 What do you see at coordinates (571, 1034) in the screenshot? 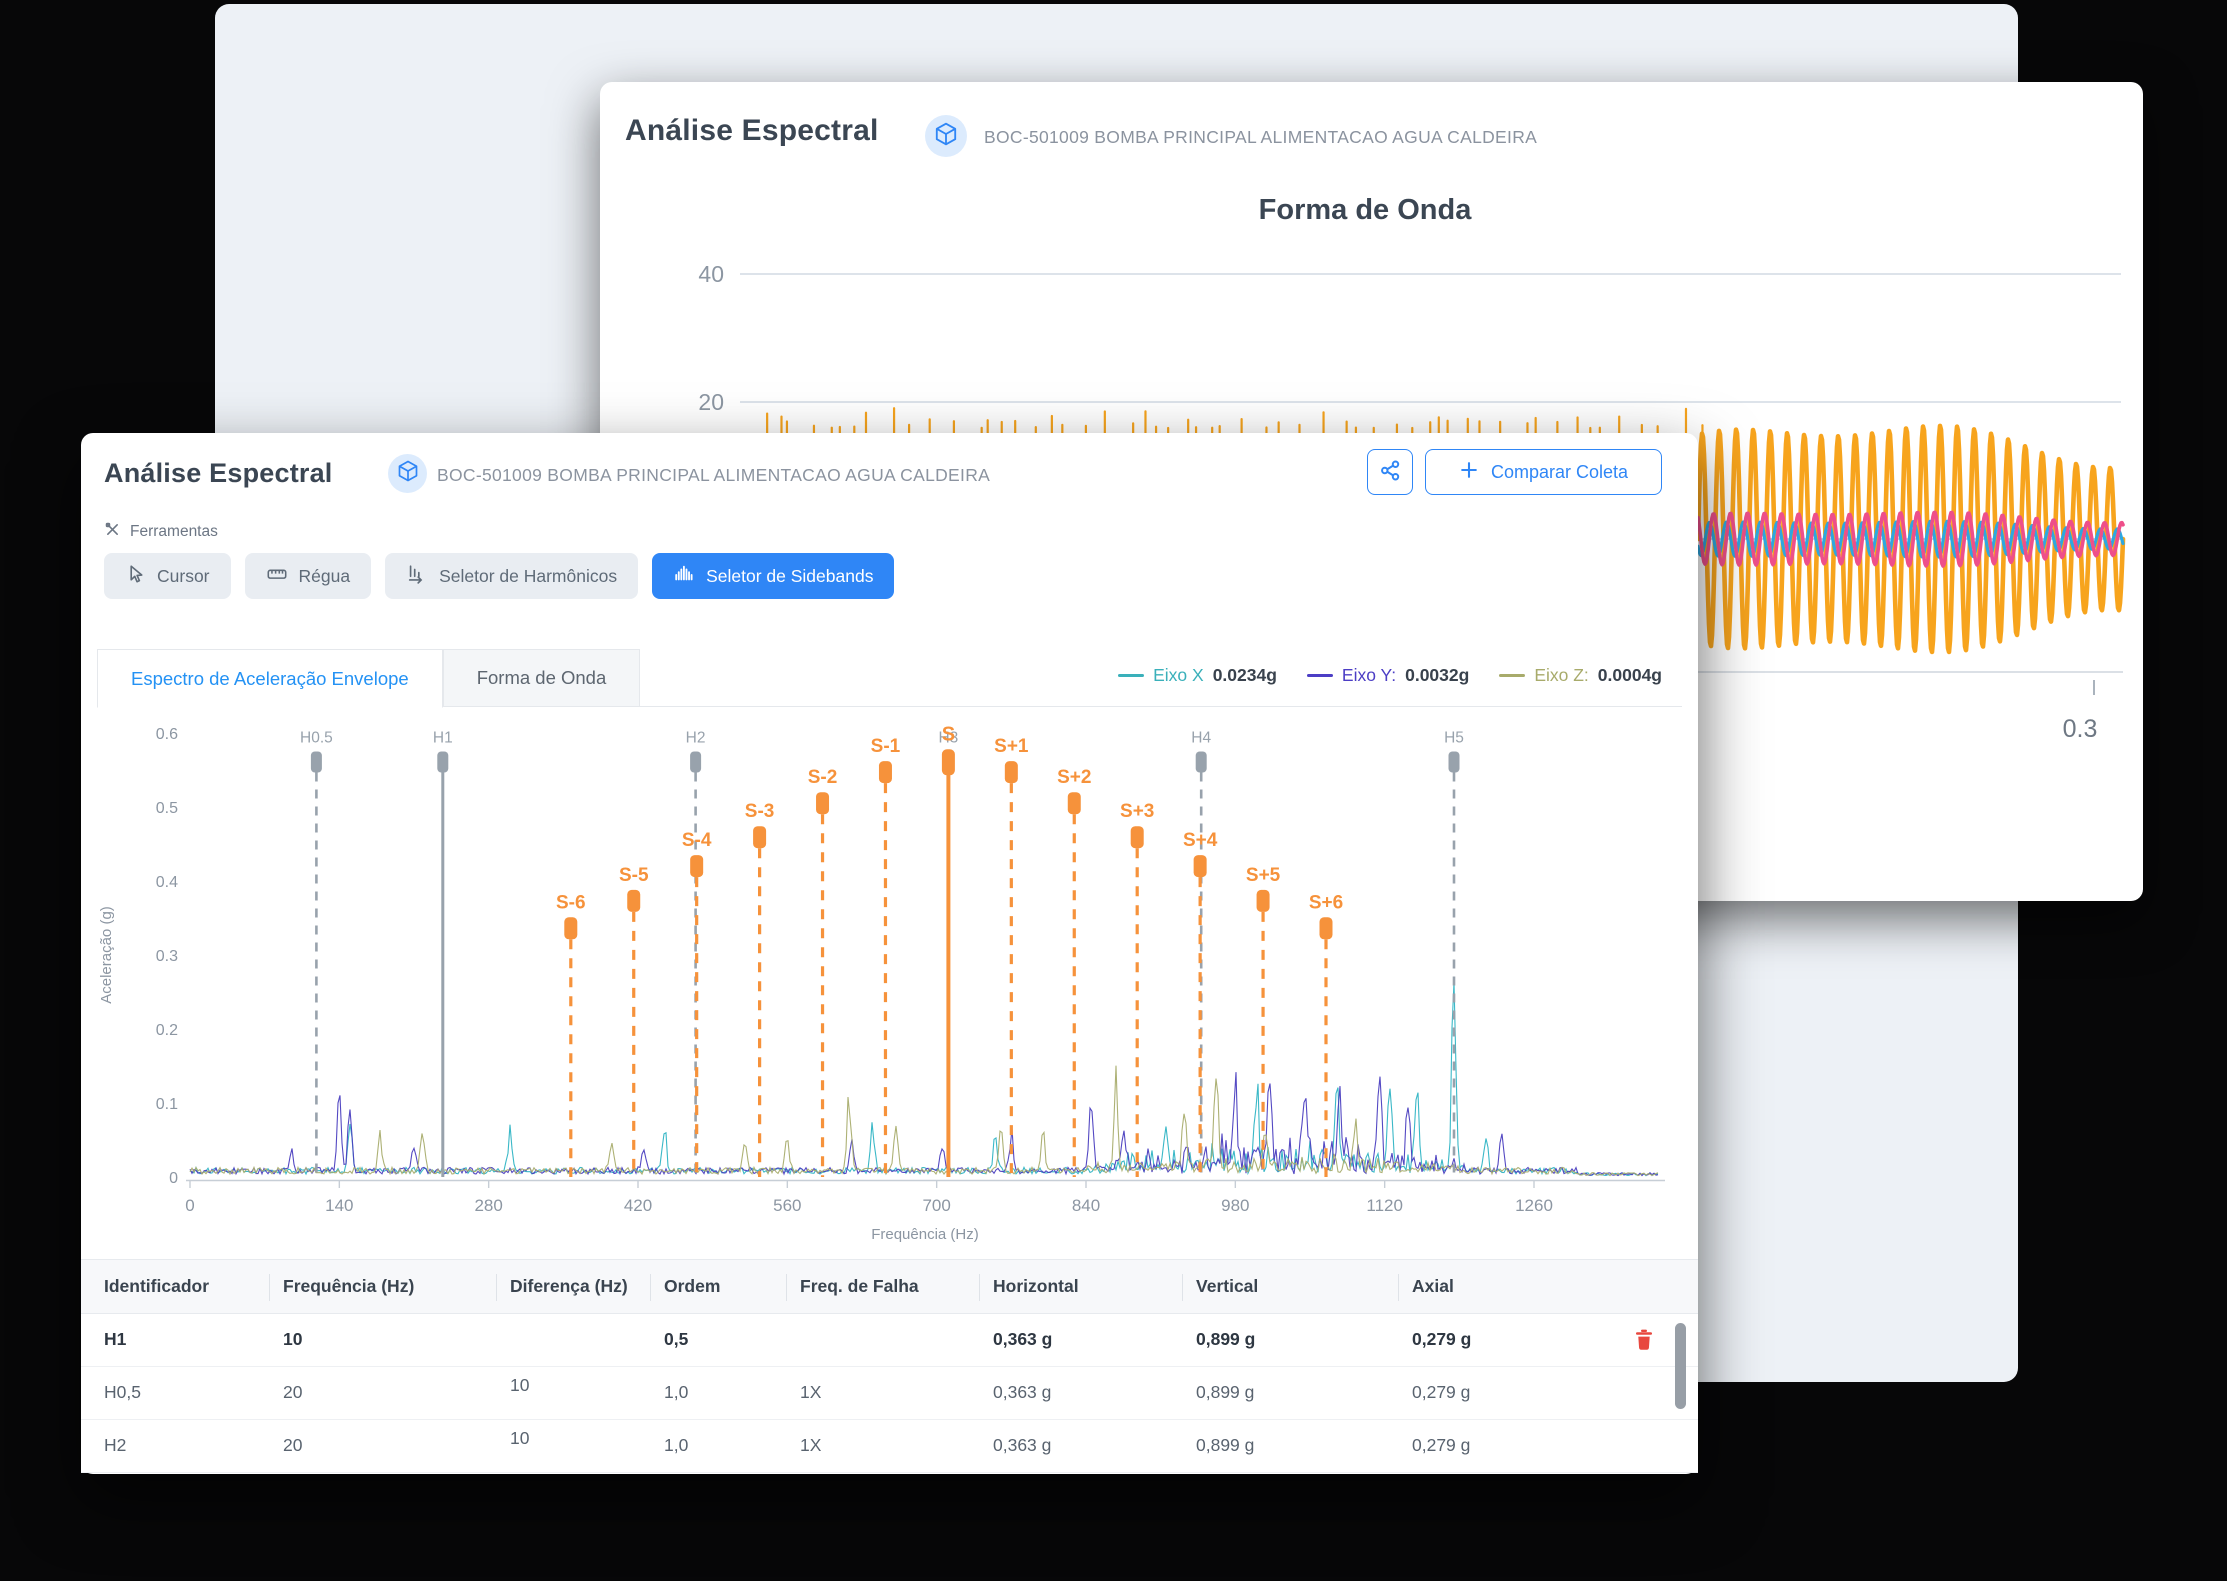
I see `sideband-marker-sm6: S-6` at bounding box center [571, 1034].